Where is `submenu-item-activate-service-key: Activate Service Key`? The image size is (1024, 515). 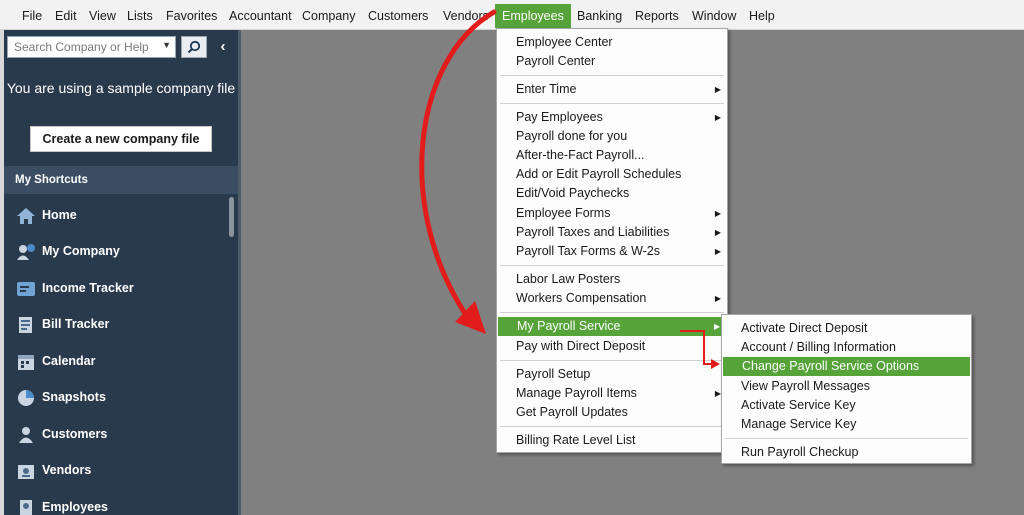
submenu-item-activate-service-key: Activate Service Key is located at coordinates (846, 405).